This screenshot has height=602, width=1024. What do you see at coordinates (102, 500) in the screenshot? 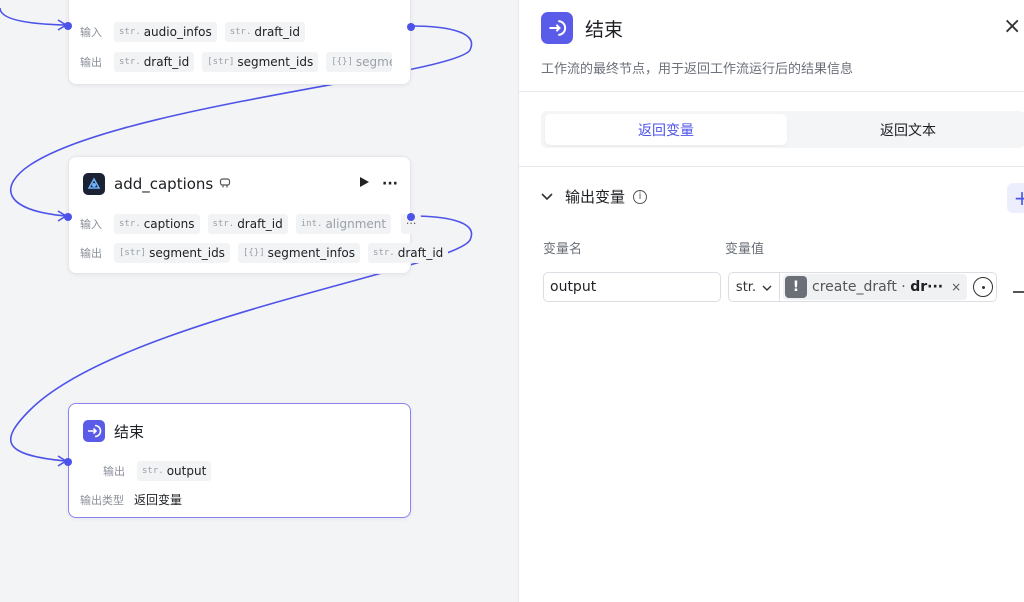
I see `output-type-label: 输出类型` at bounding box center [102, 500].